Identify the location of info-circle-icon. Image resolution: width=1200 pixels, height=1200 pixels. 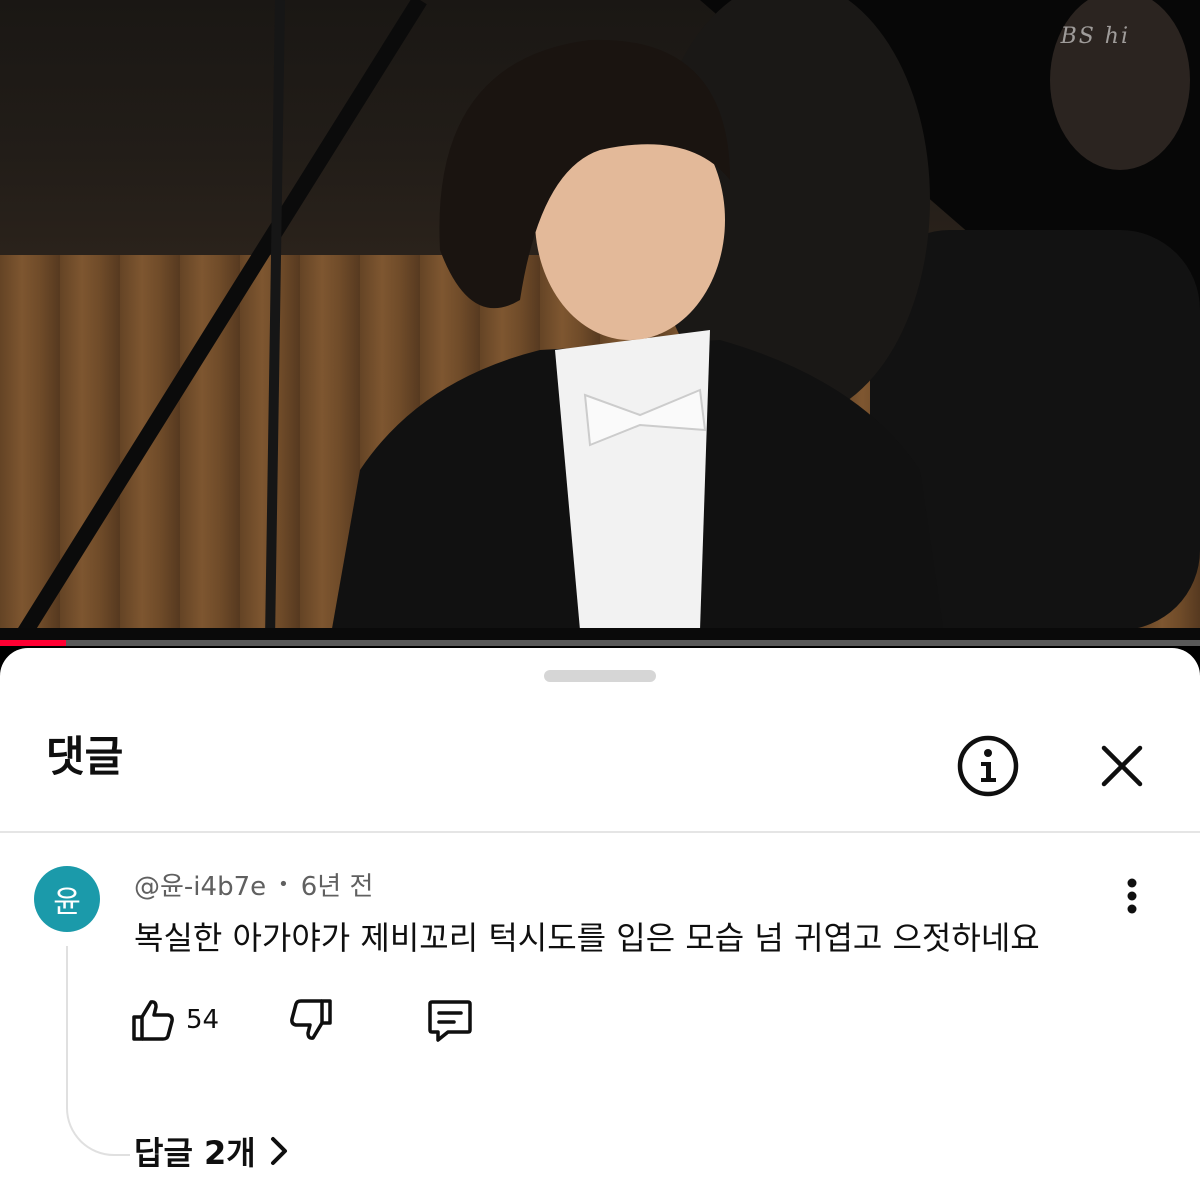
(988, 766).